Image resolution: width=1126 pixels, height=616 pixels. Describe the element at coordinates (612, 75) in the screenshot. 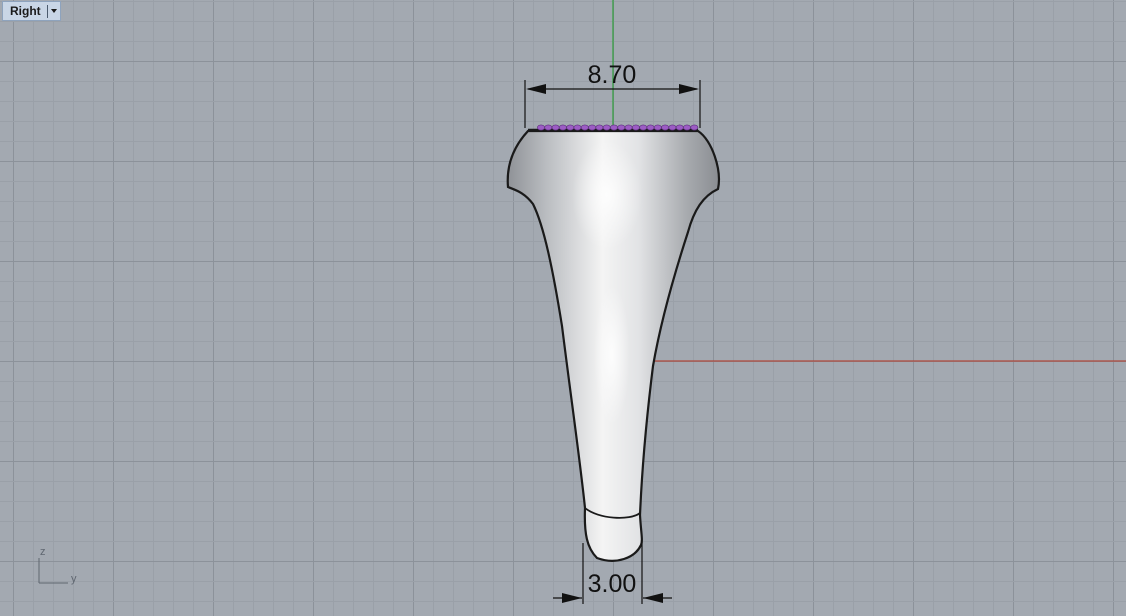

I see `dimension-top-value: 8.70` at that location.